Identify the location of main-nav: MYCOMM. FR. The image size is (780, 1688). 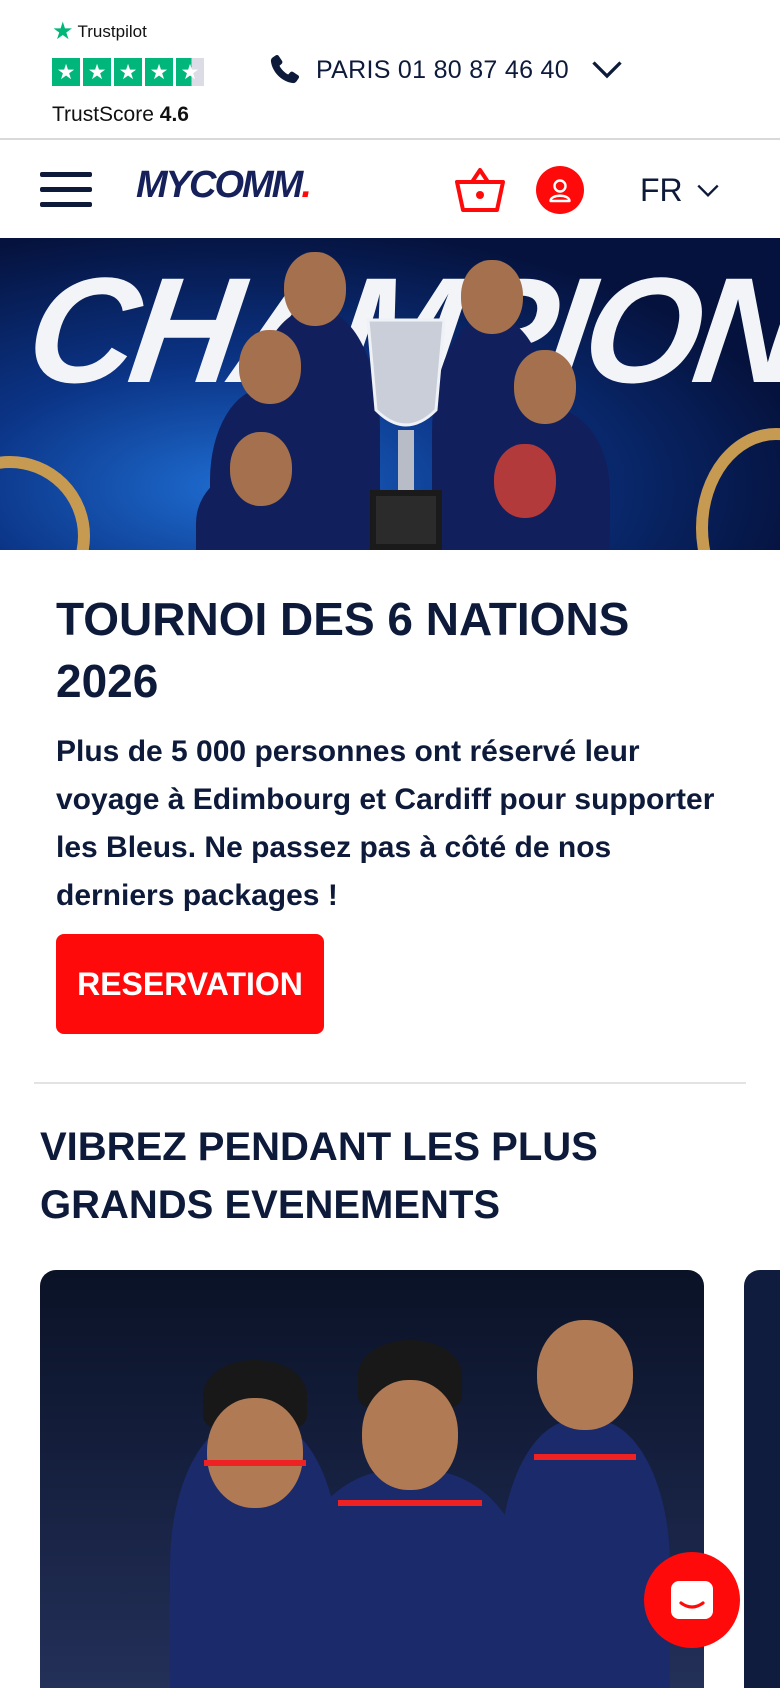
(390, 190).